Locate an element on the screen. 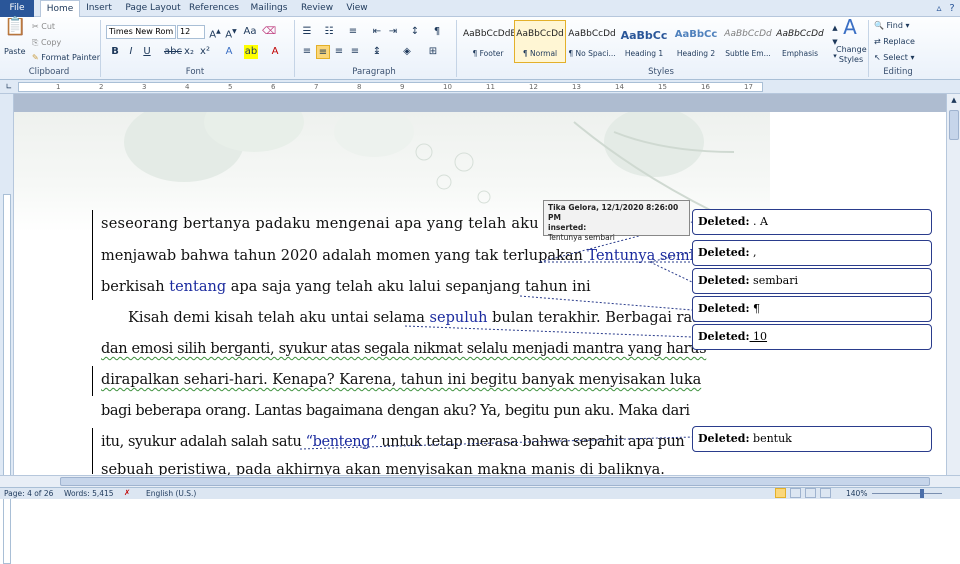 This screenshot has height=564, width=960. full-screen-icon is located at coordinates (795, 493).